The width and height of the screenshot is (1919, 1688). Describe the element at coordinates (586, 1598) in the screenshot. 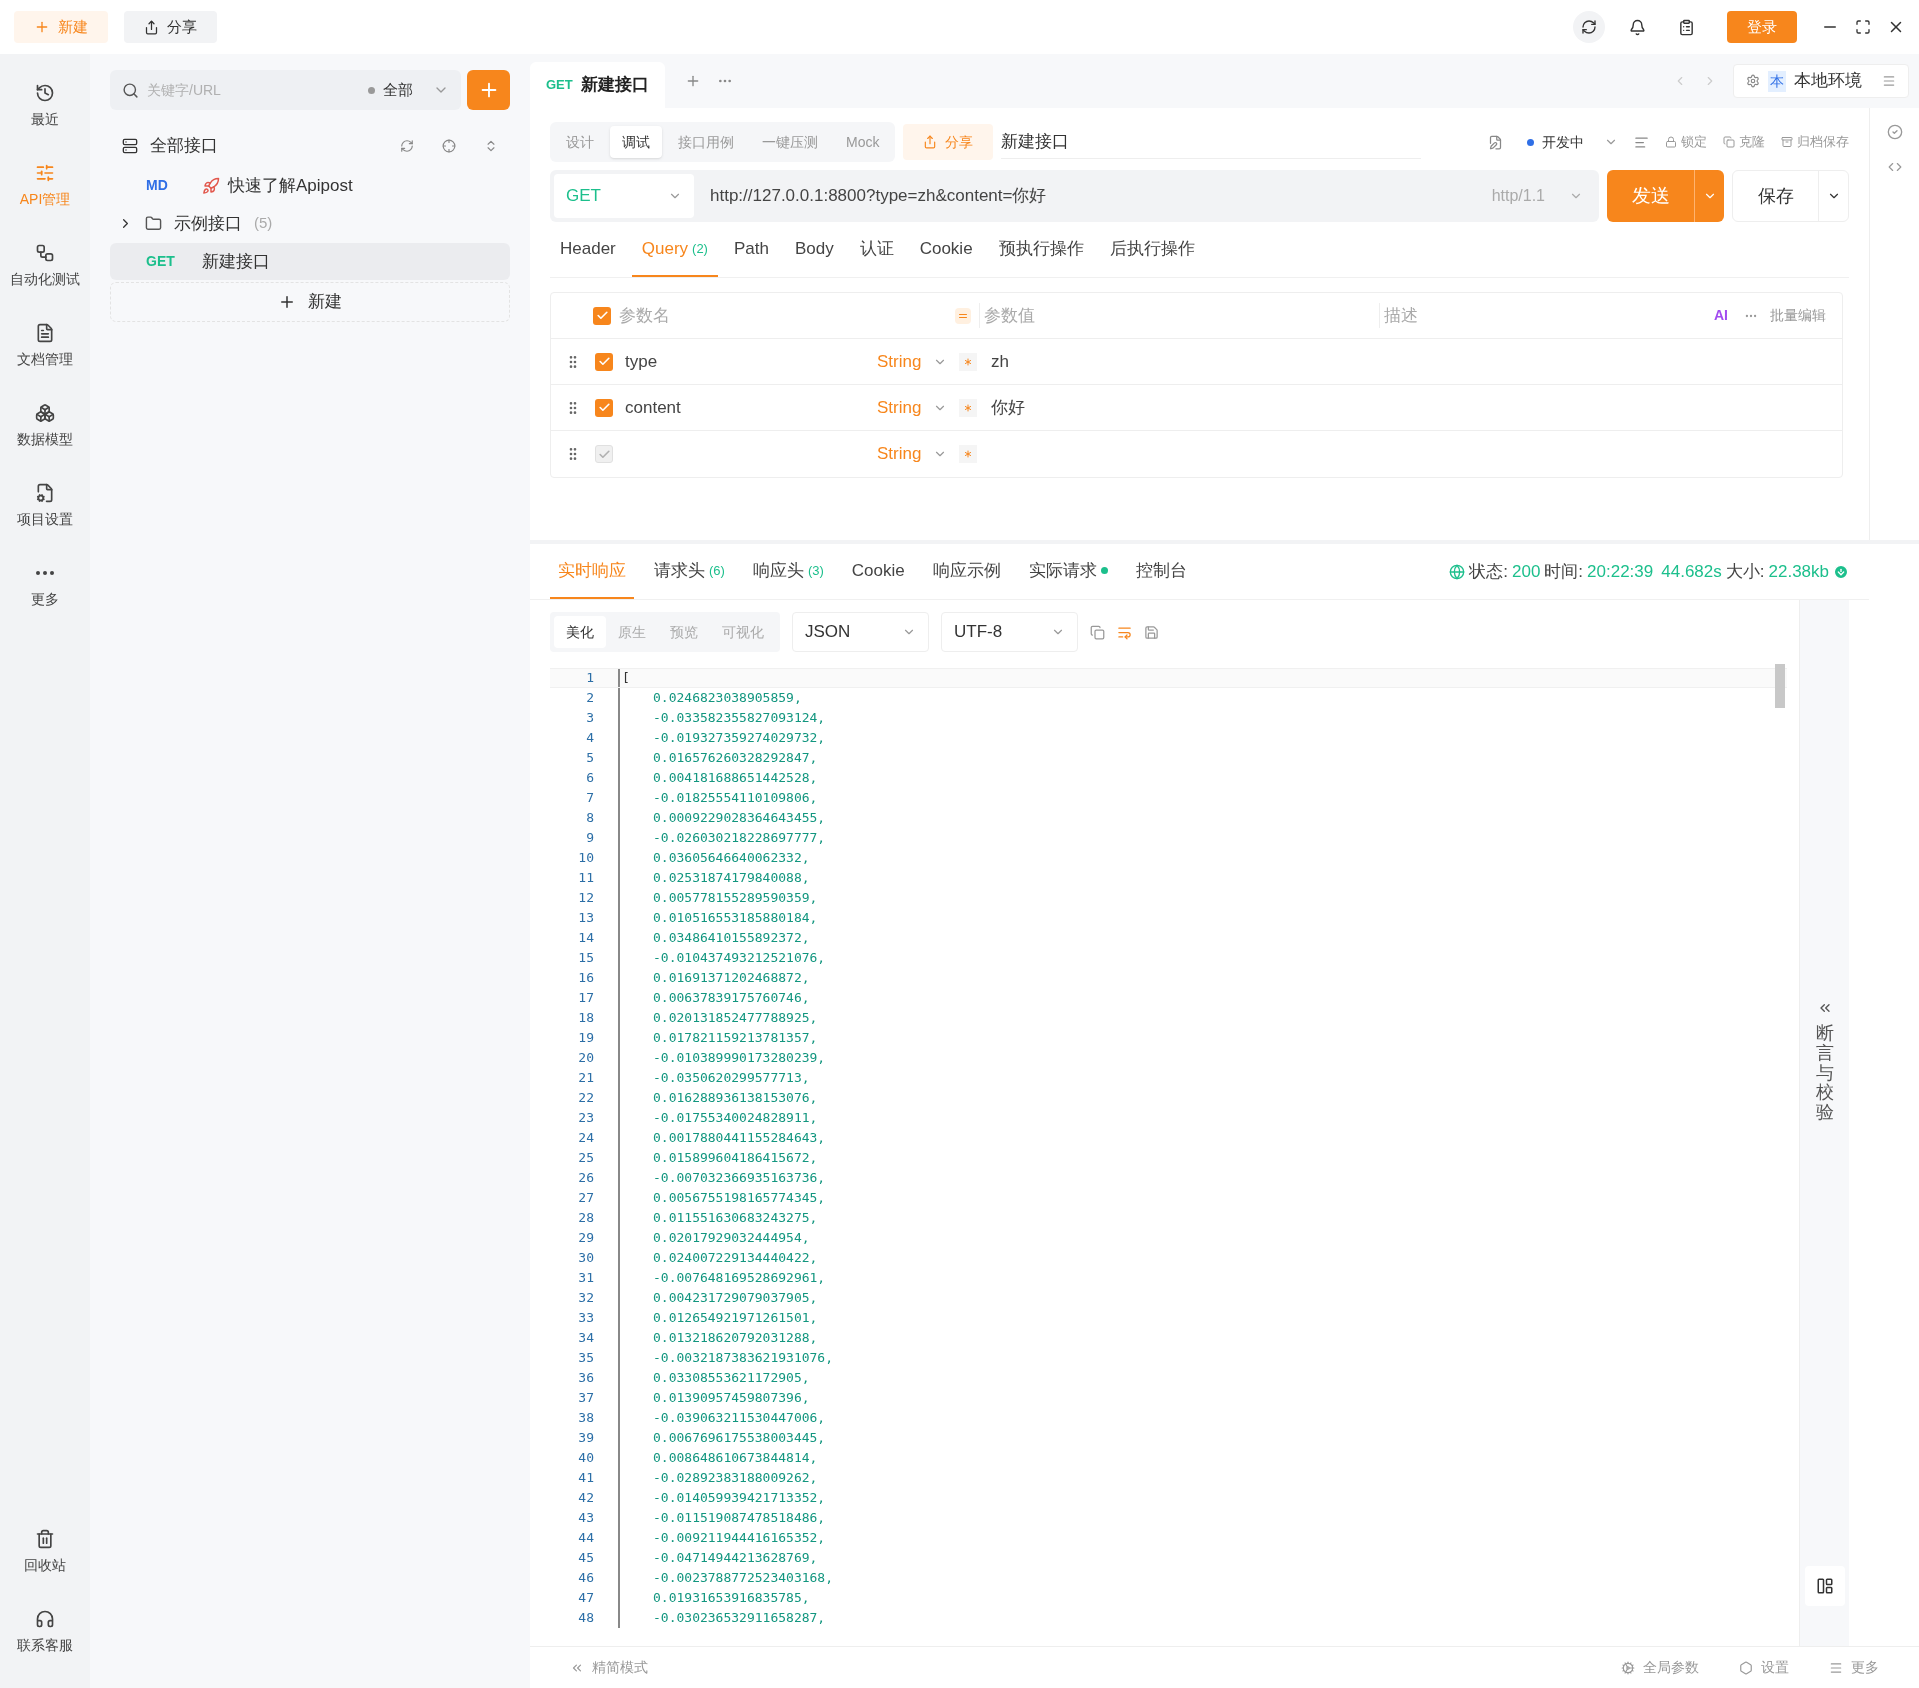

I see `line-number: 47` at that location.